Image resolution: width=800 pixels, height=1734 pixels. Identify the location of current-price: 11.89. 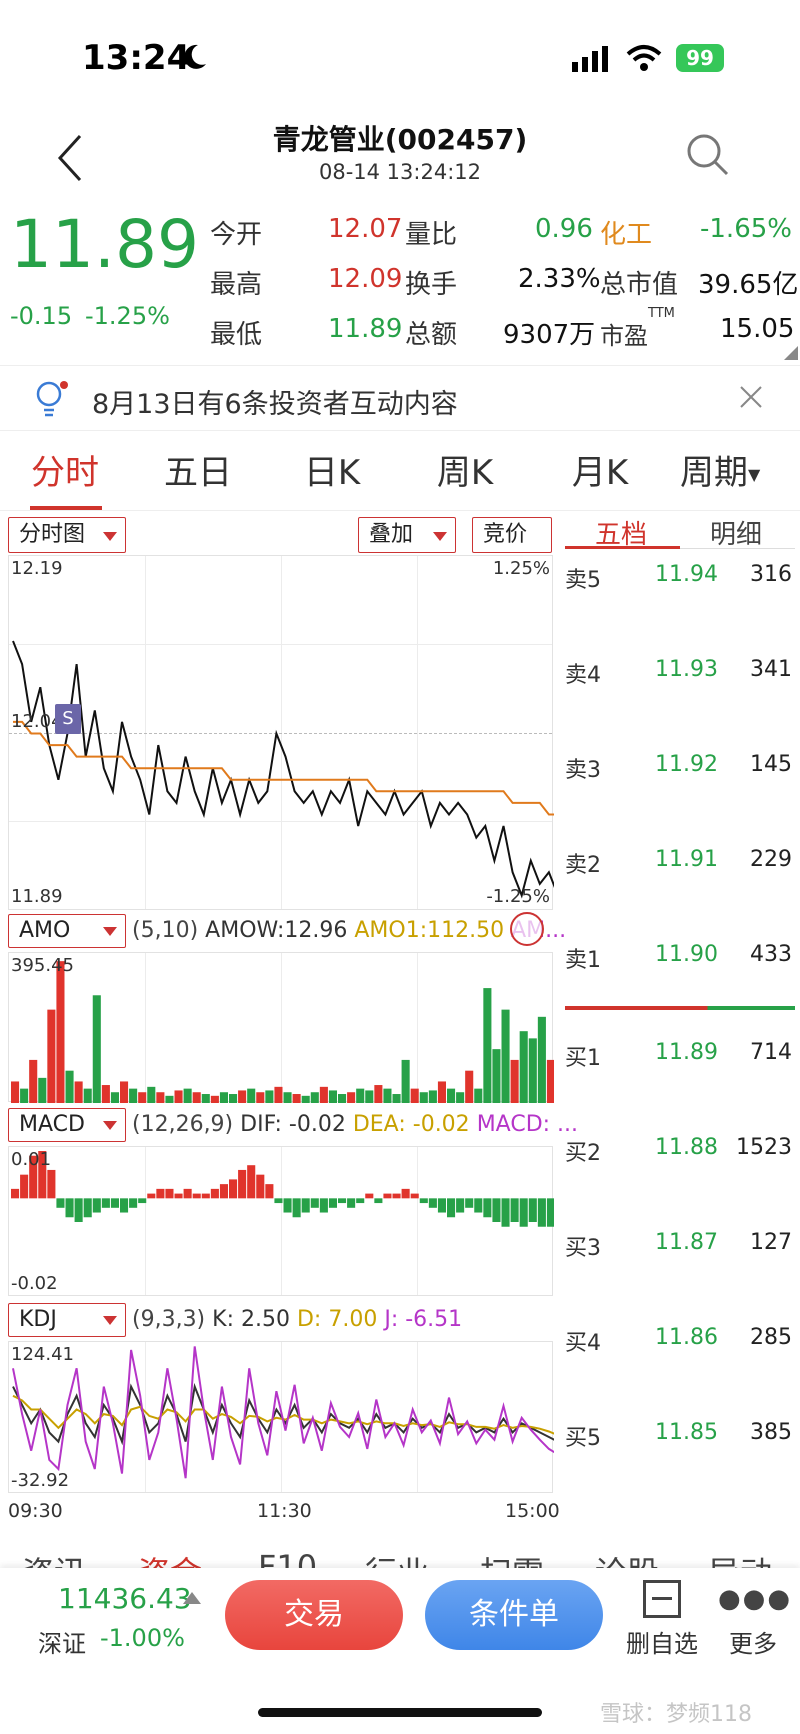
(104, 244).